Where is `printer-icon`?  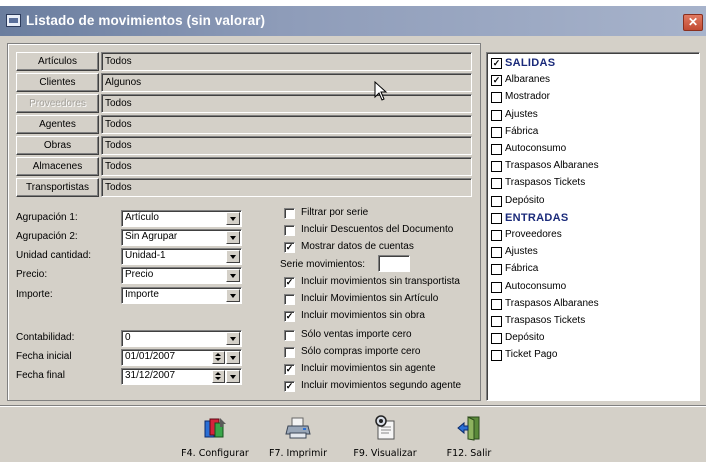 printer-icon is located at coordinates (298, 428).